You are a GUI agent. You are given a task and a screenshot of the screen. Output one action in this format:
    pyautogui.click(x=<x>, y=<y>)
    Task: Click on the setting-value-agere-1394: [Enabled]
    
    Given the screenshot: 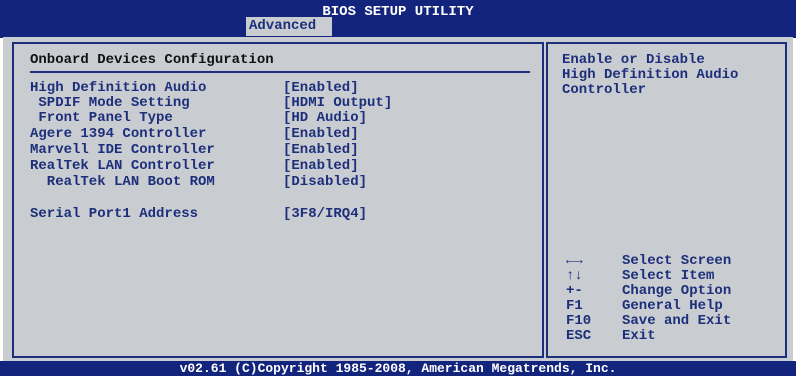 What is the action you would take?
    pyautogui.click(x=321, y=134)
    